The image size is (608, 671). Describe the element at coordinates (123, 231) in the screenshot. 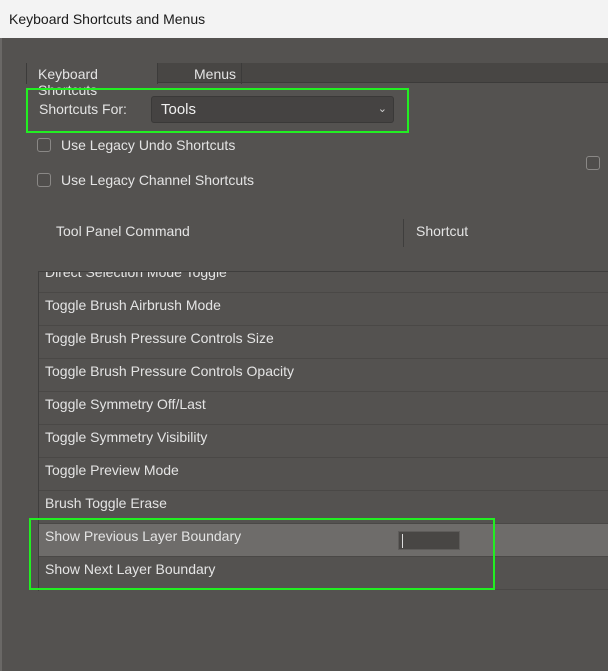

I see `column-header-command: Tool Panel Command` at that location.